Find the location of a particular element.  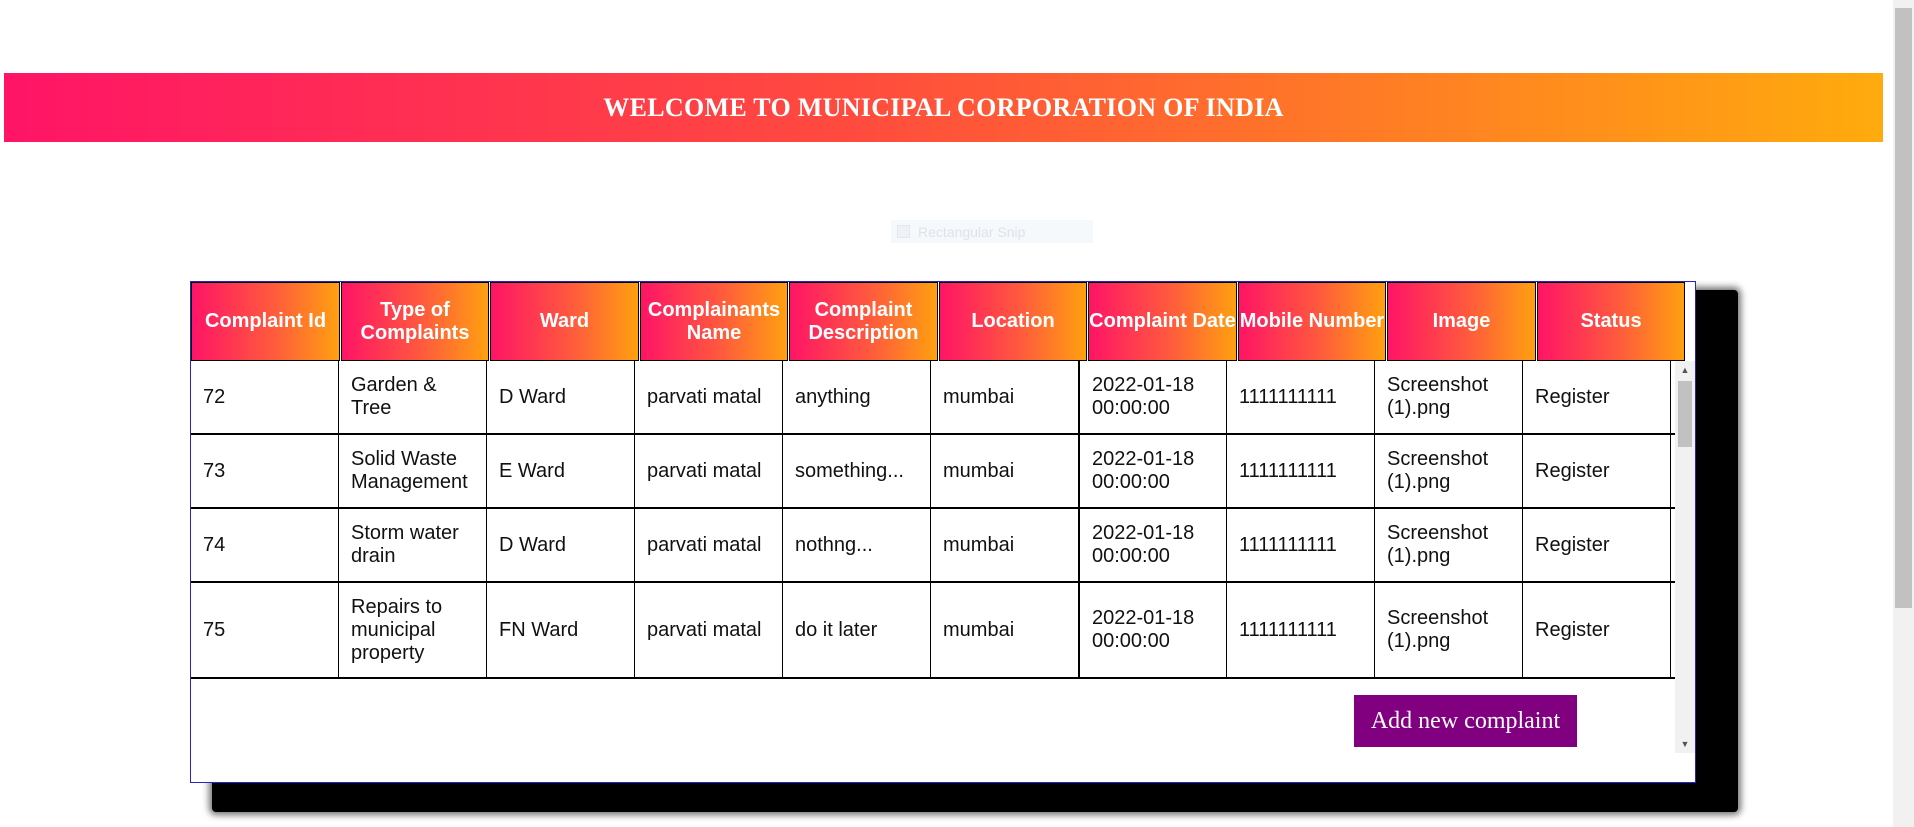

cell-complaint-id: 75 is located at coordinates (265, 630).